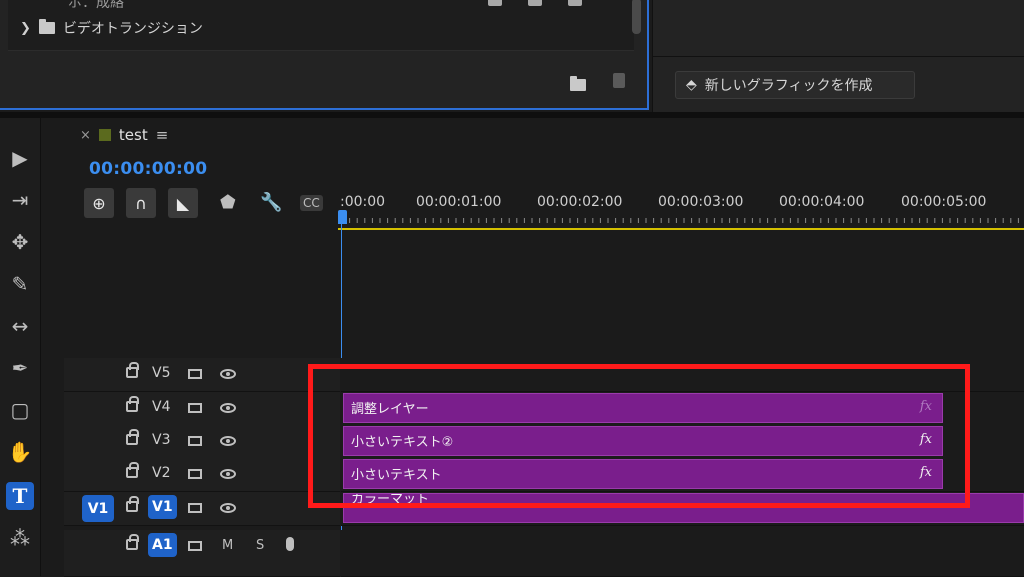 This screenshot has height=577, width=1024. I want to click on effects-tree: ポ：成絡 ❯ ビデオトランジション, so click(324, 25).